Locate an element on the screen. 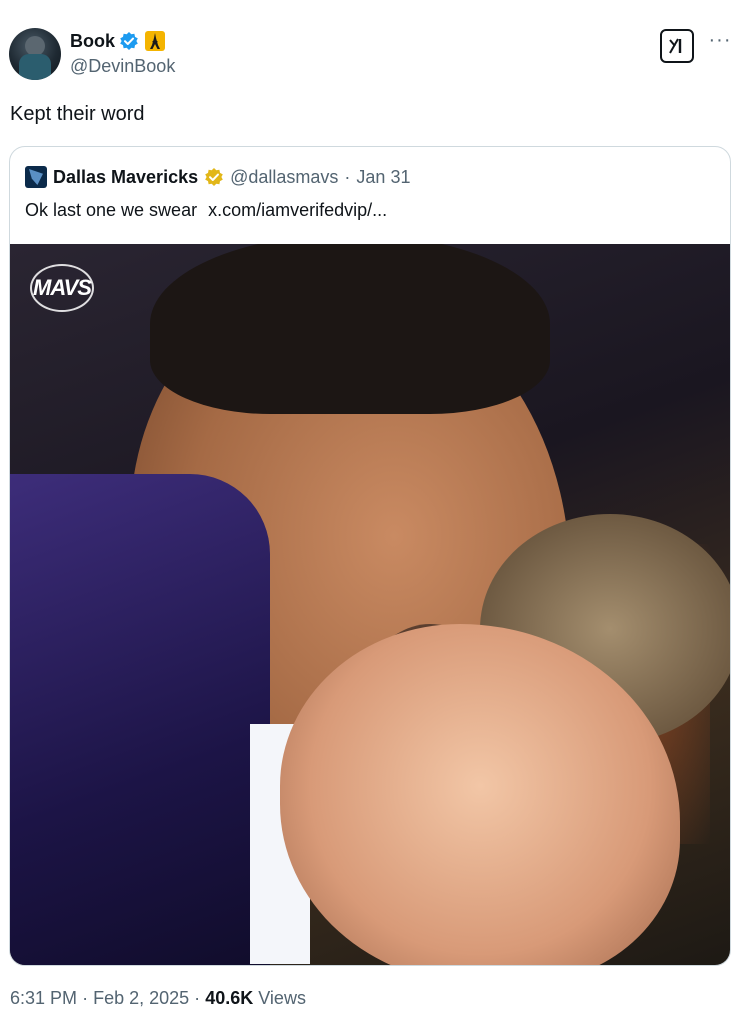 Image resolution: width=750 pixels, height=1017 pixels. tweet-time: 6:31 PM is located at coordinates (43, 998).